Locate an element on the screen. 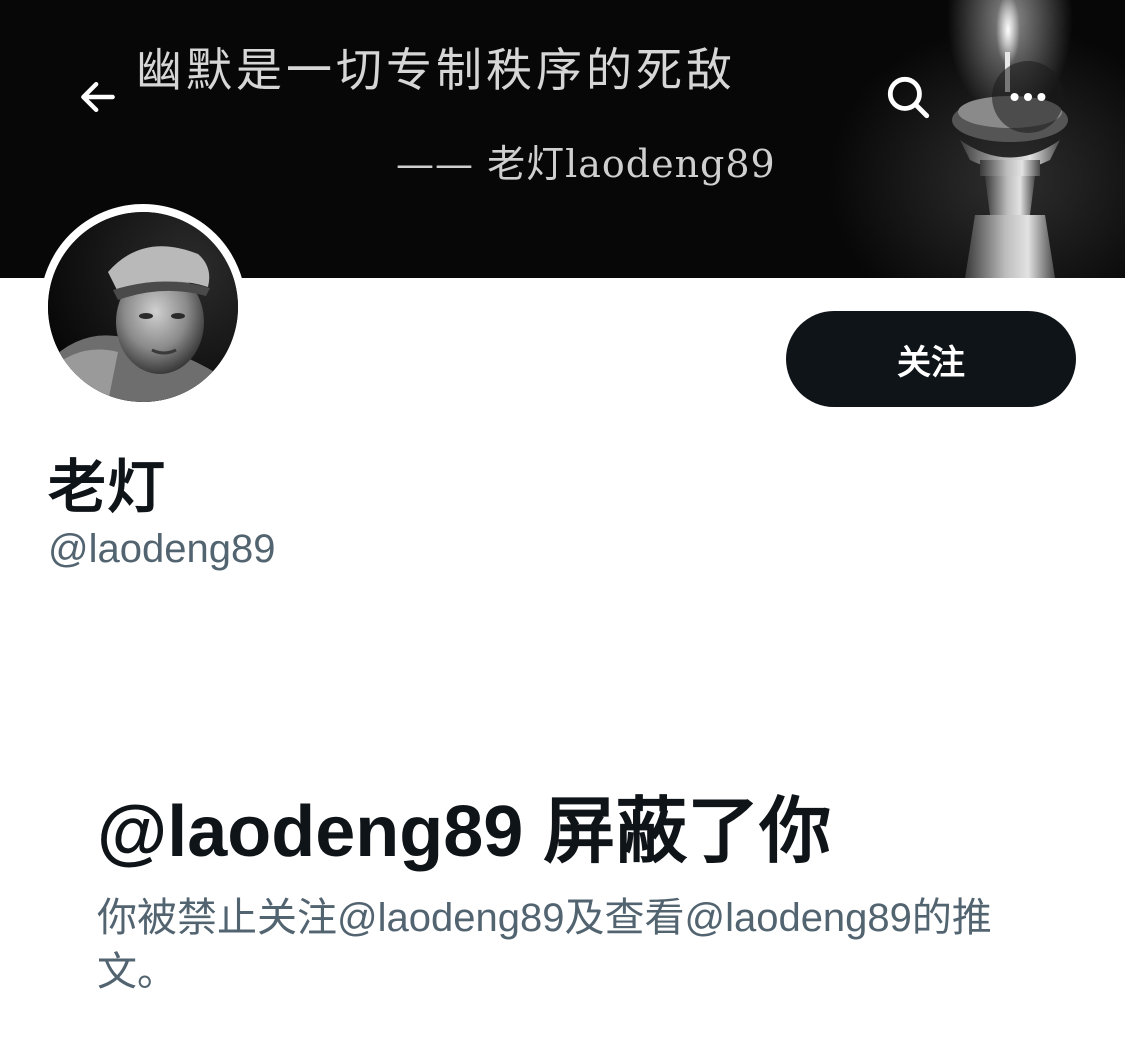  avatar-photo is located at coordinates (143, 307).